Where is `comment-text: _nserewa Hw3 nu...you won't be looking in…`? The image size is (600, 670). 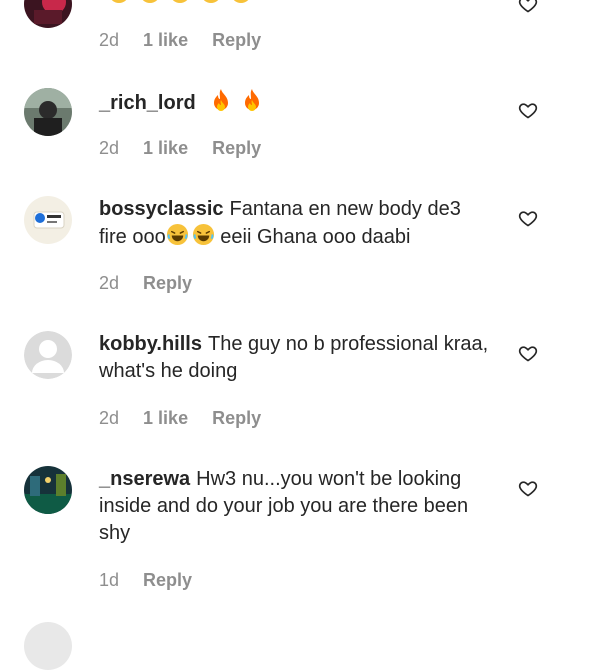
comment-text: _nserewa Hw3 nu...you won't be looking in… is located at coordinates (296, 506).